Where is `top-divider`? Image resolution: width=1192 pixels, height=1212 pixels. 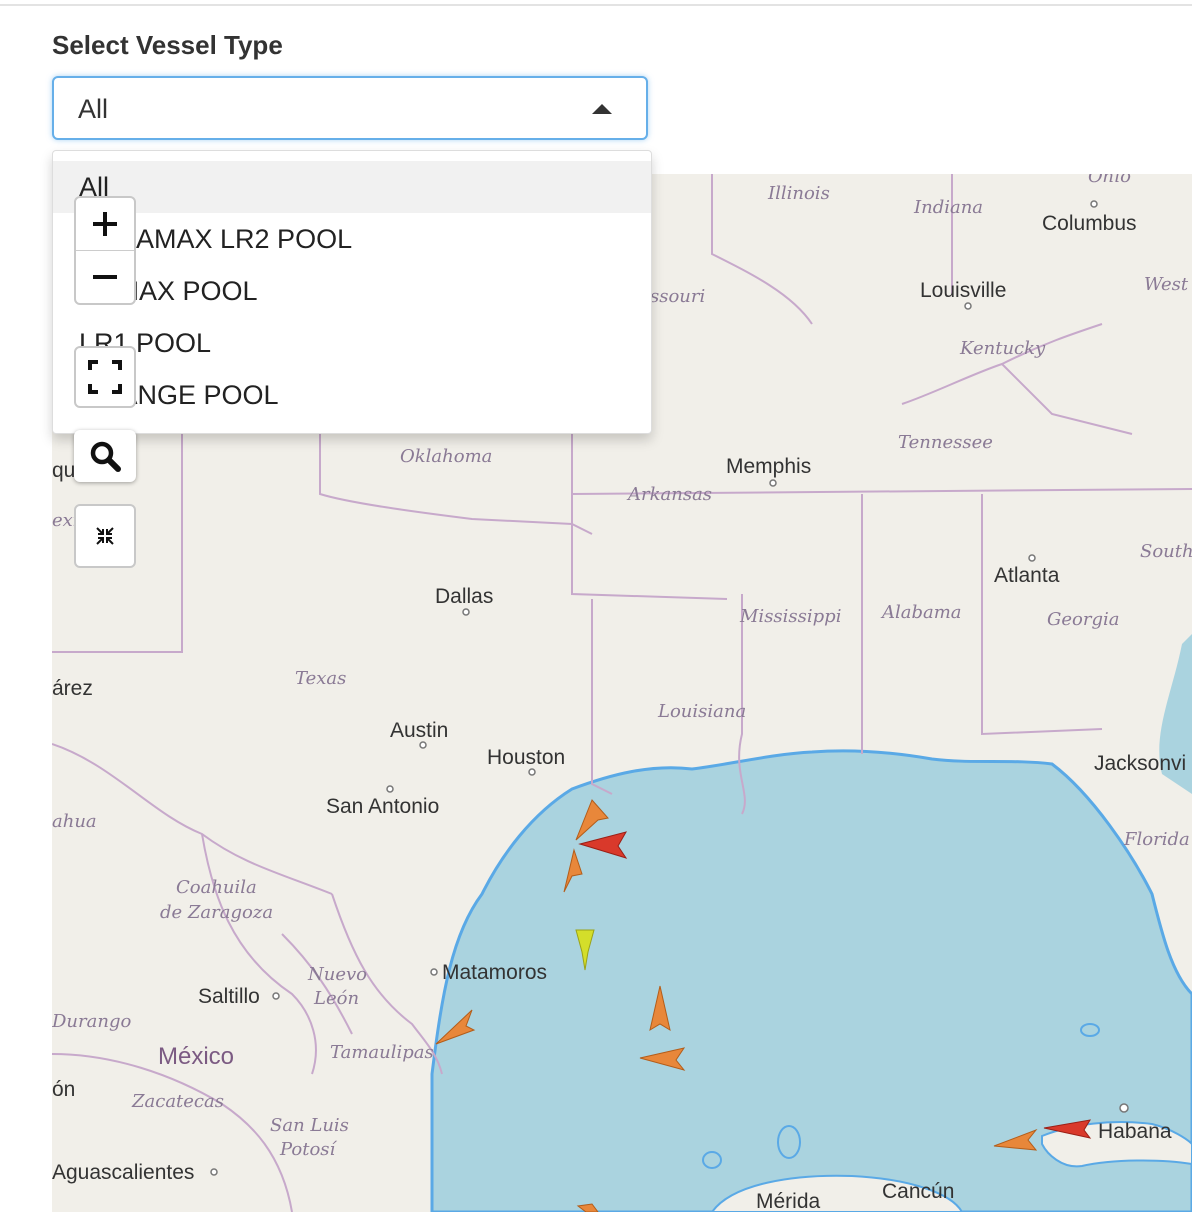
top-divider is located at coordinates (596, 5).